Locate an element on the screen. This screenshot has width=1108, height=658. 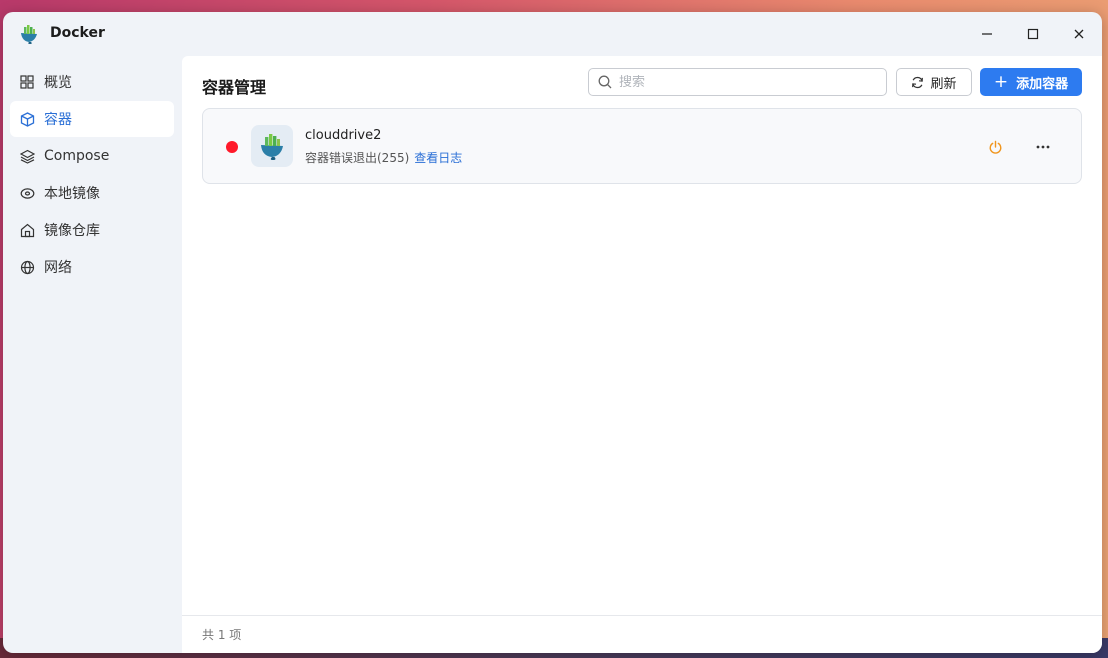
search-box is located at coordinates (737, 82).